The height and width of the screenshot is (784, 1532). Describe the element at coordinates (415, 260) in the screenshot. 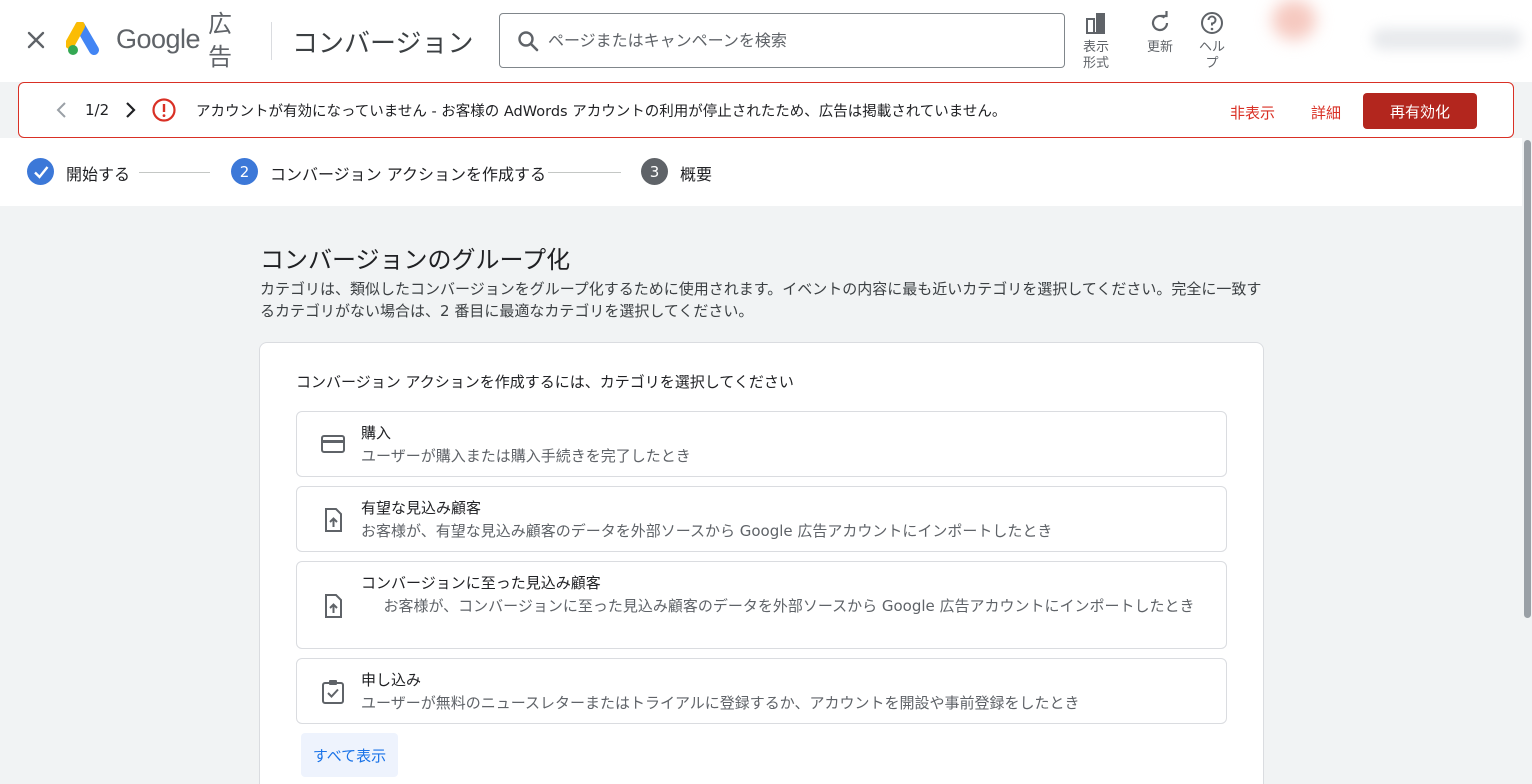

I see `section-title: コンバージョンのグループ化` at that location.